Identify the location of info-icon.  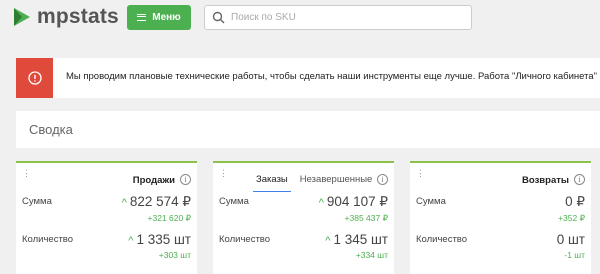
(34, 78).